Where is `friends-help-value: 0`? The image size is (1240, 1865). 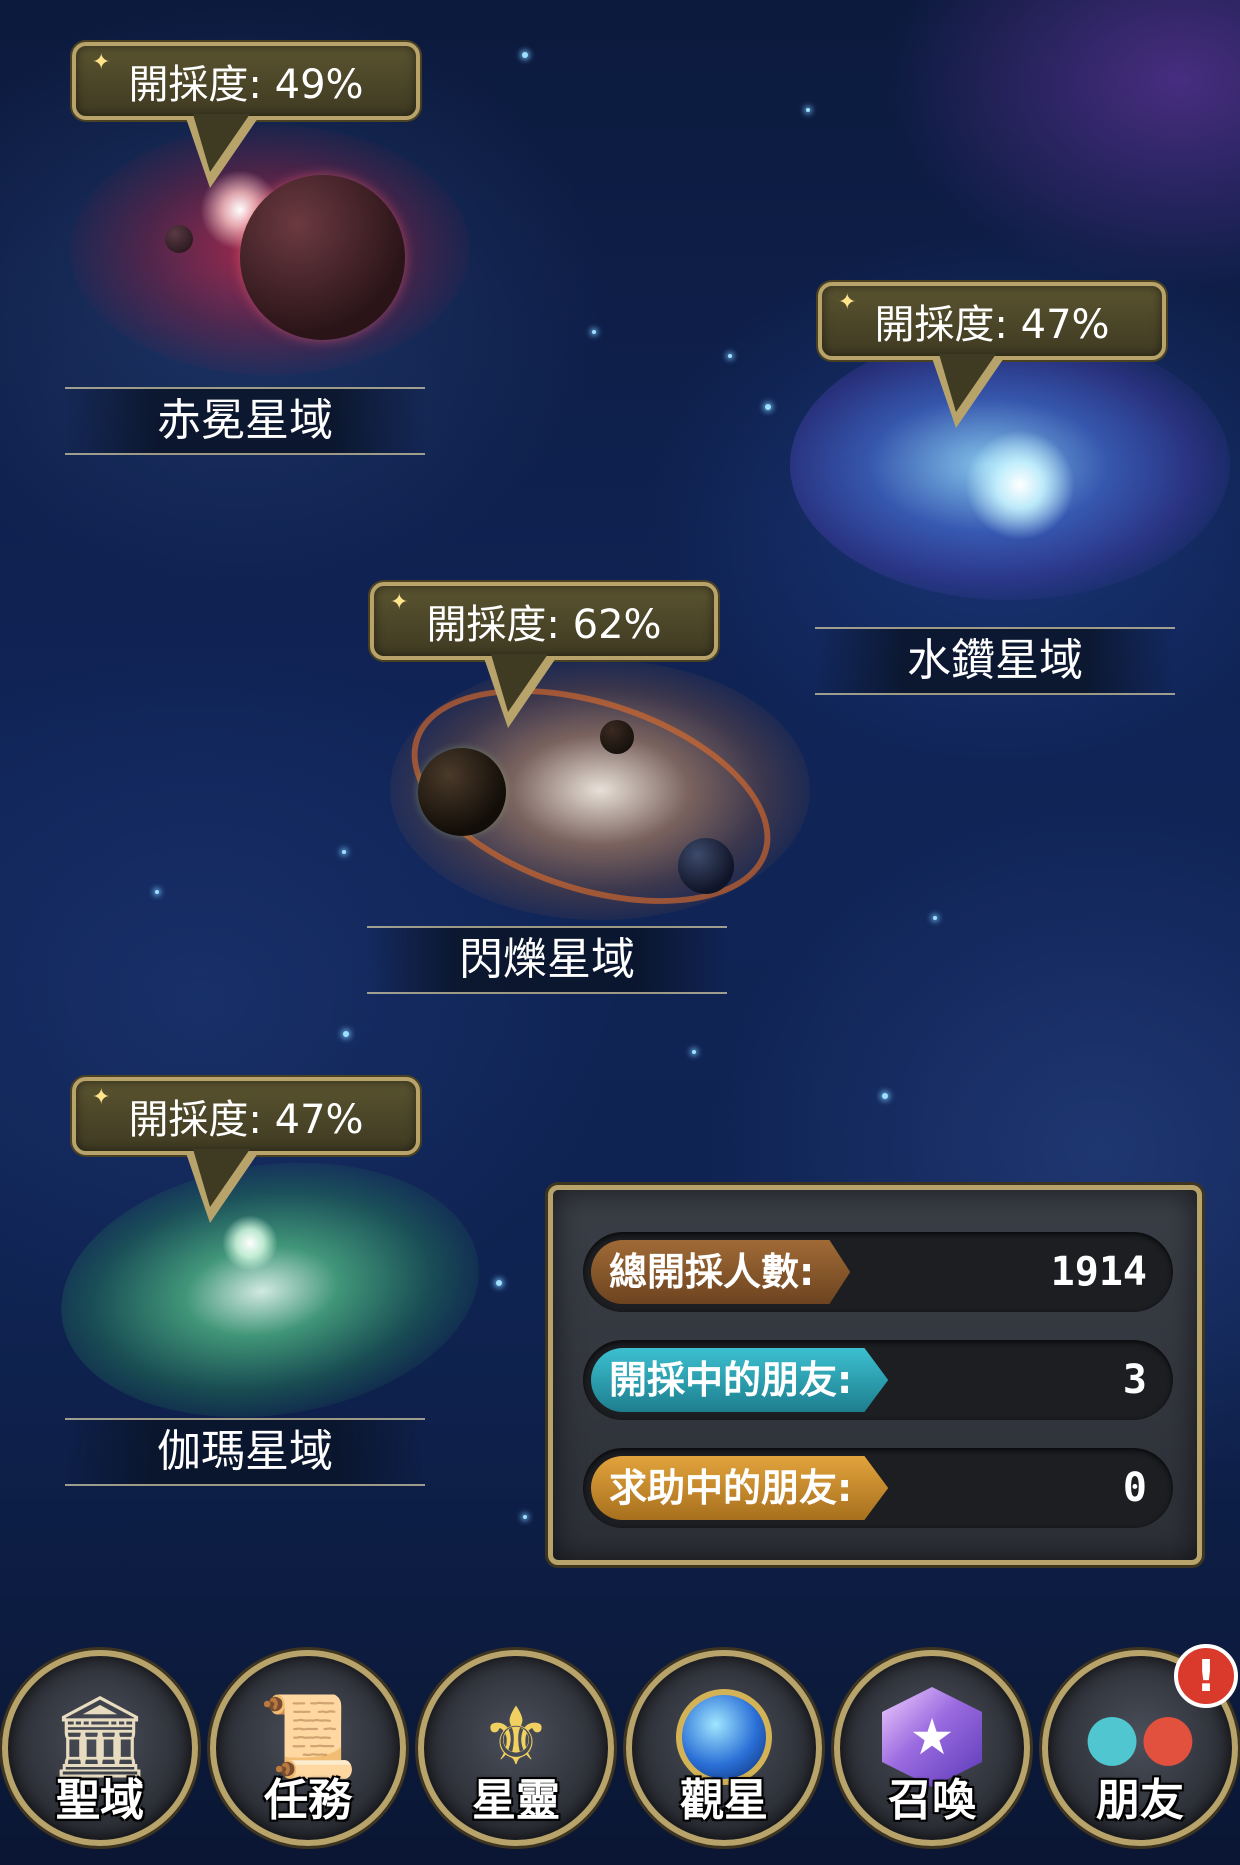 friends-help-value: 0 is located at coordinates (1134, 1488).